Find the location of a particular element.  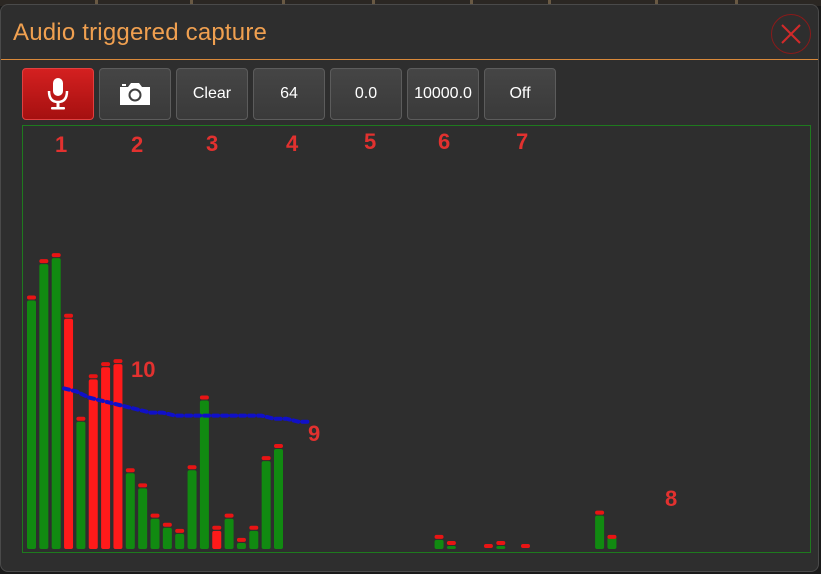

close-icon is located at coordinates (791, 34).